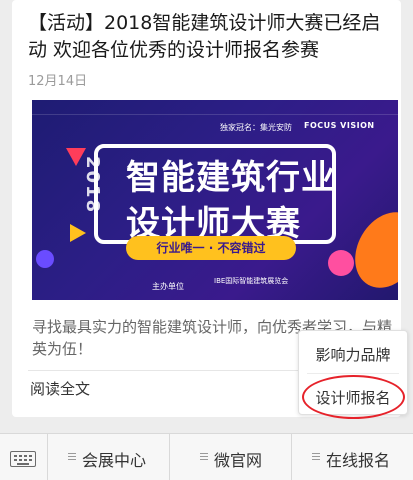  I want to click on read-all-link: 阅读全文, so click(60, 388).